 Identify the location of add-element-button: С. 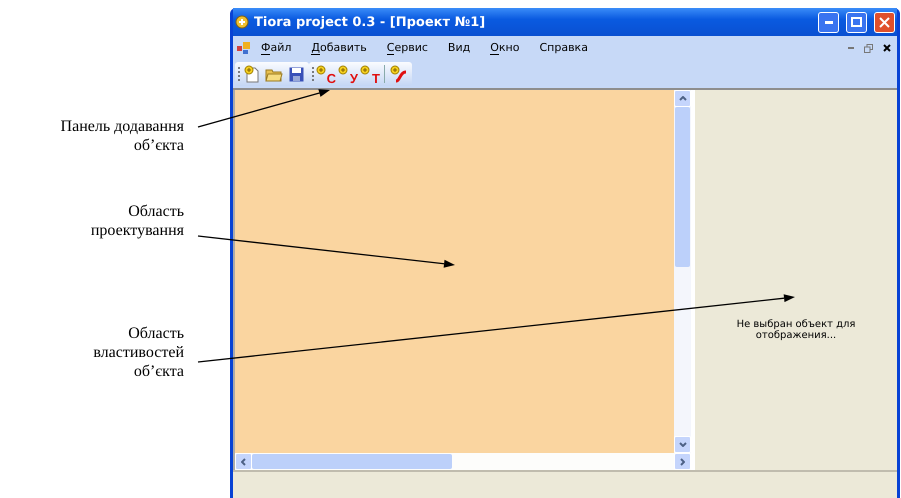
(326, 74).